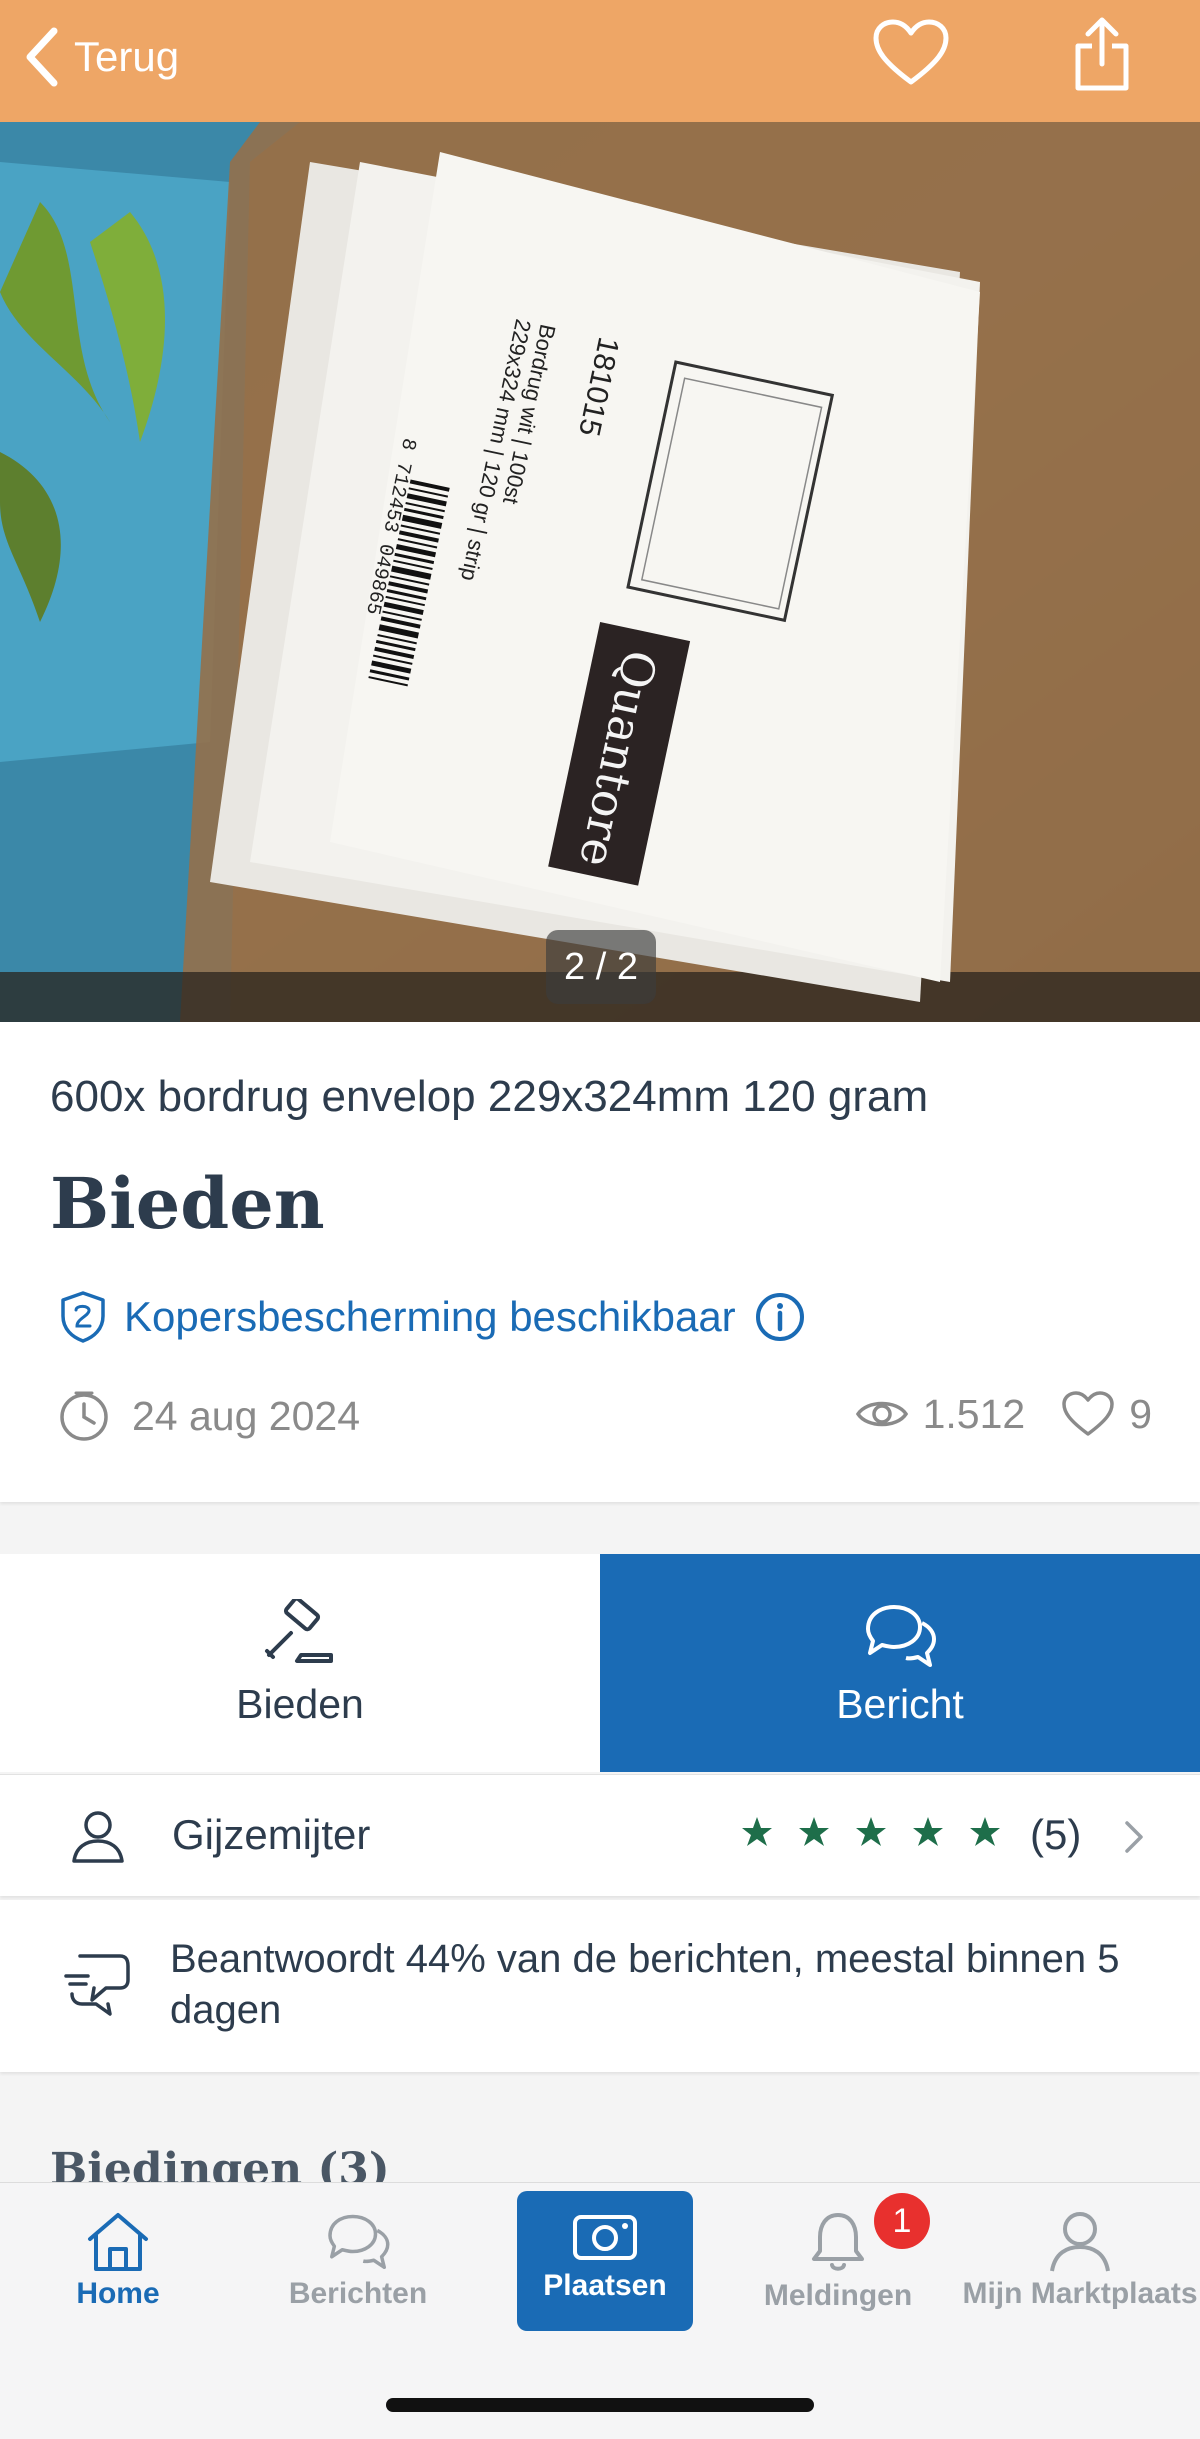 The width and height of the screenshot is (1200, 2439). I want to click on heart-outline-icon, so click(1088, 1413).